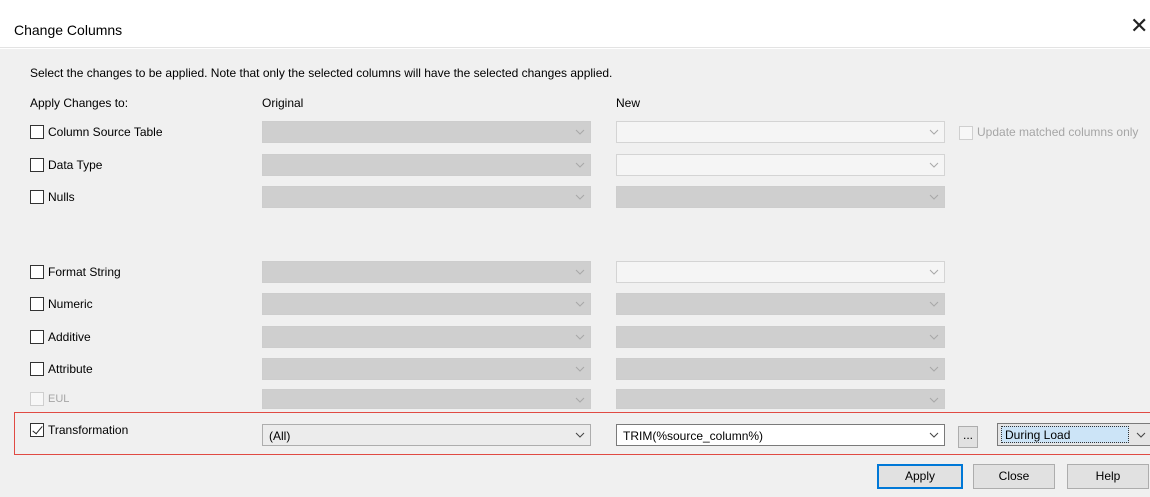 The image size is (1150, 497). Describe the element at coordinates (37, 337) in the screenshot. I see `additive-checkbox` at that location.